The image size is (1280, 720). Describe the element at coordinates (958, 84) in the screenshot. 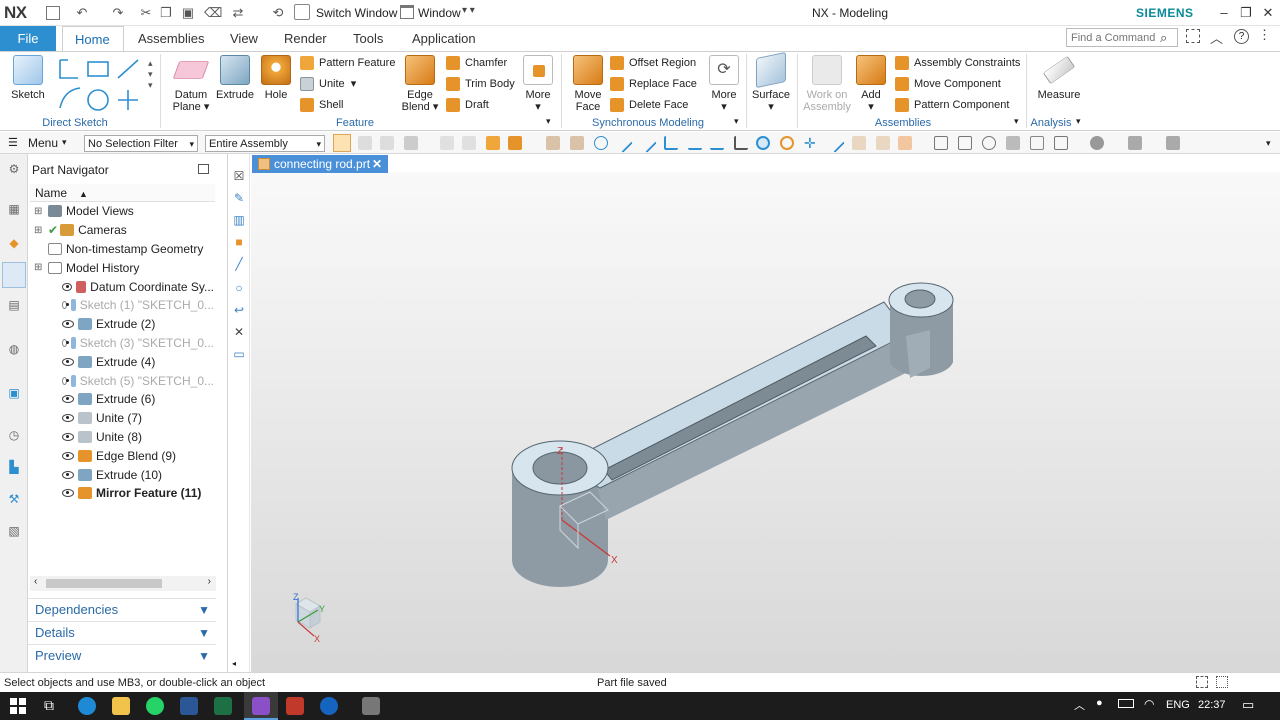

I see `move-component-button: Move Component` at that location.